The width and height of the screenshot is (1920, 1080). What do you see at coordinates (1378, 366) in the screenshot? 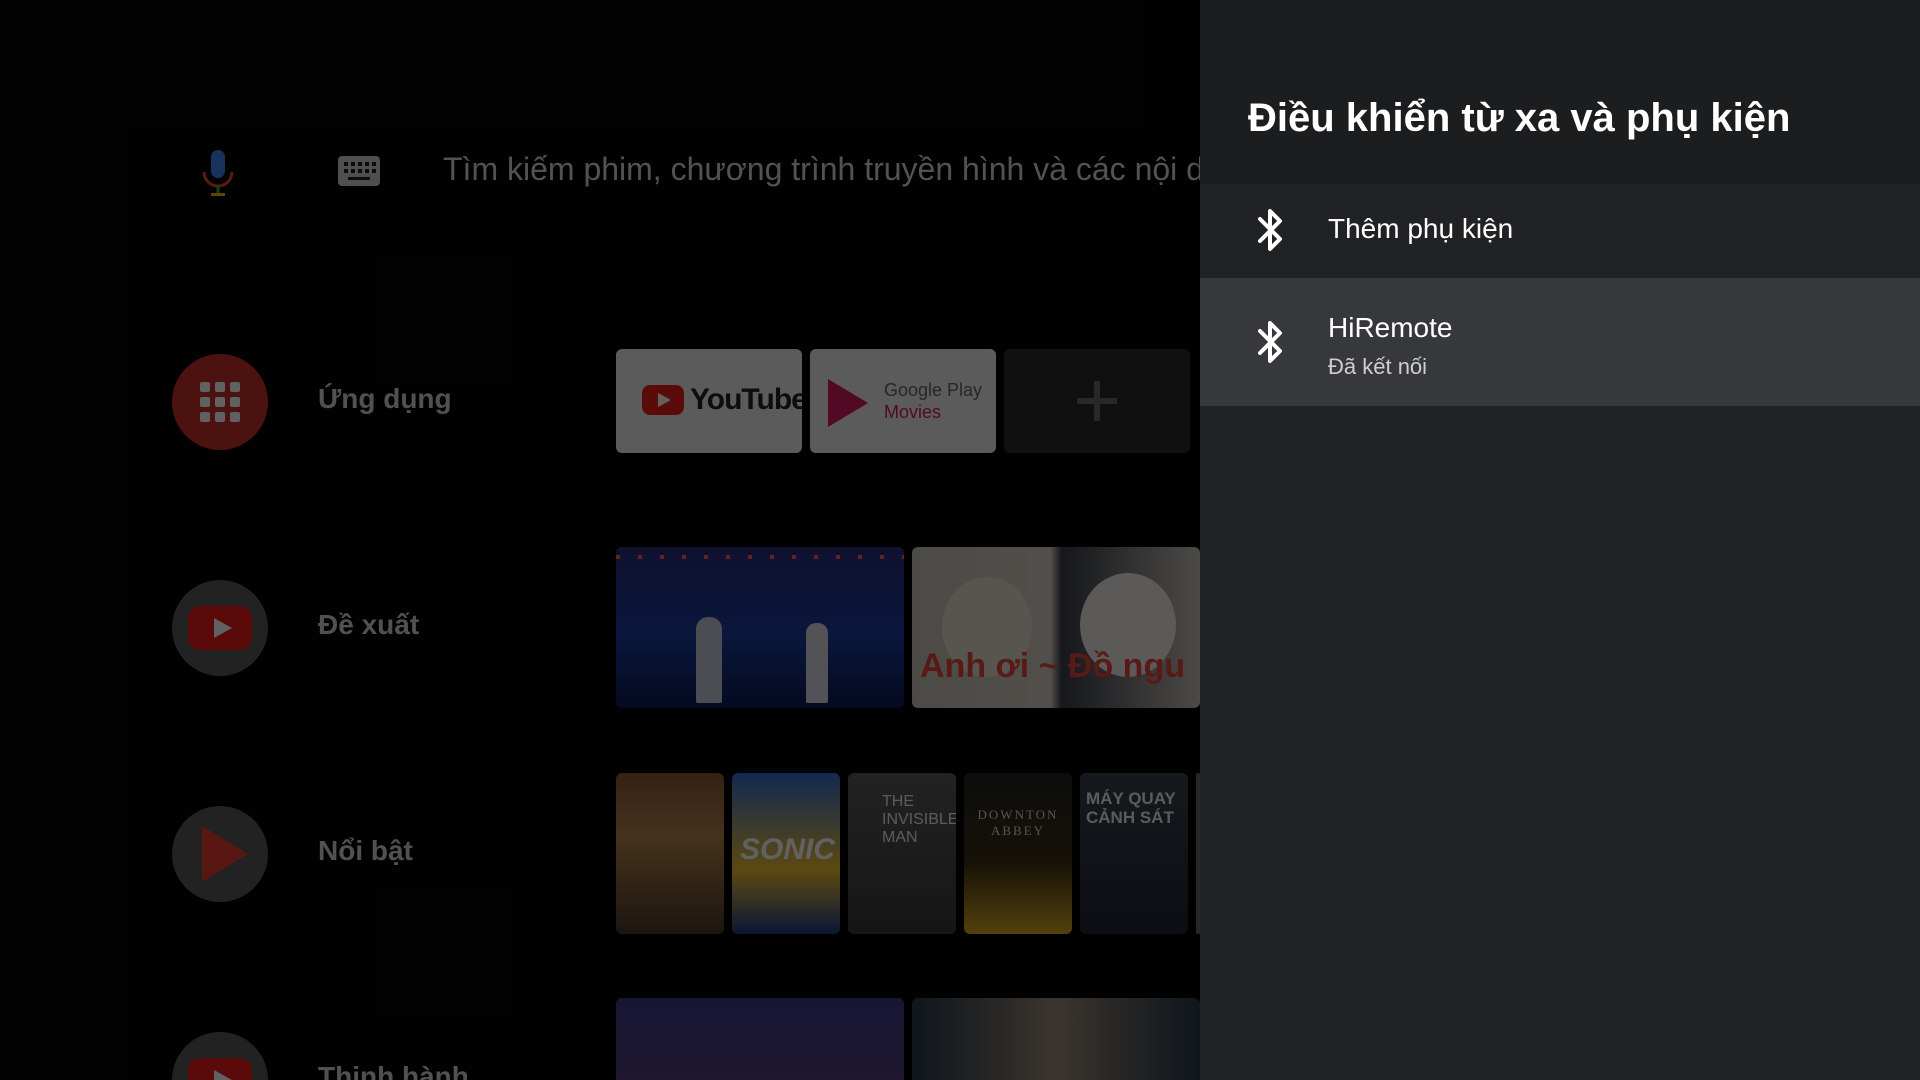
I see `hiremote-status: Đã kết nối` at bounding box center [1378, 366].